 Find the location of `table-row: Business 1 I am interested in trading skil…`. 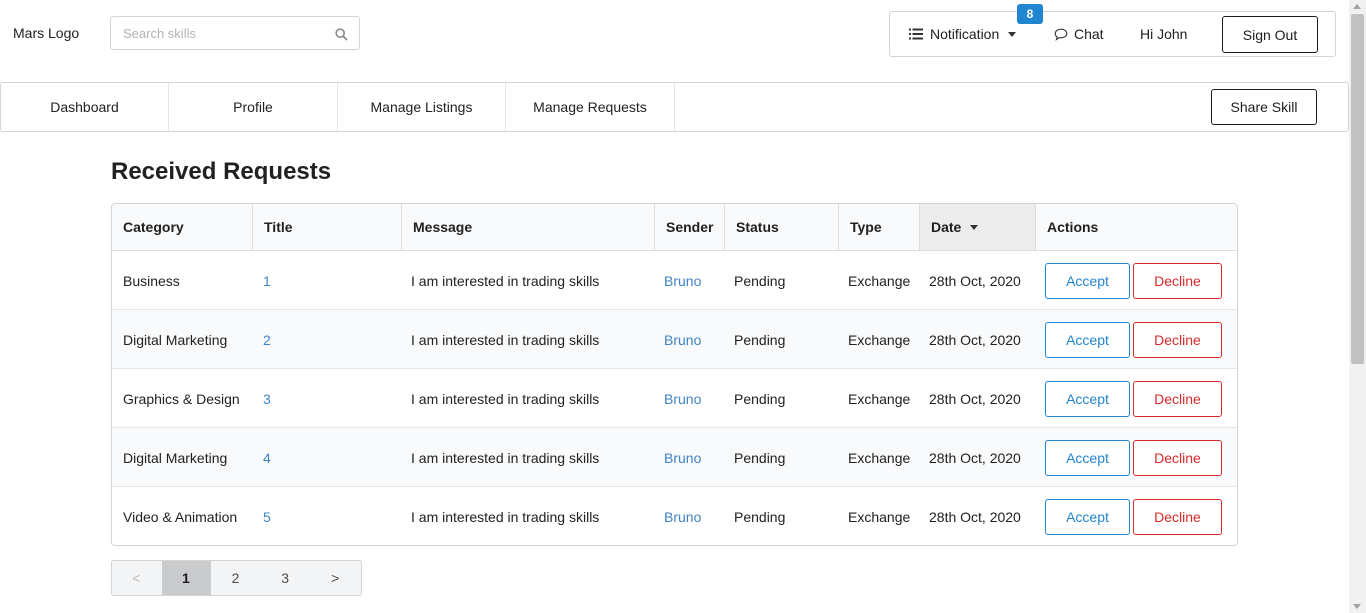

table-row: Business 1 I am interested in trading skil… is located at coordinates (674, 280).